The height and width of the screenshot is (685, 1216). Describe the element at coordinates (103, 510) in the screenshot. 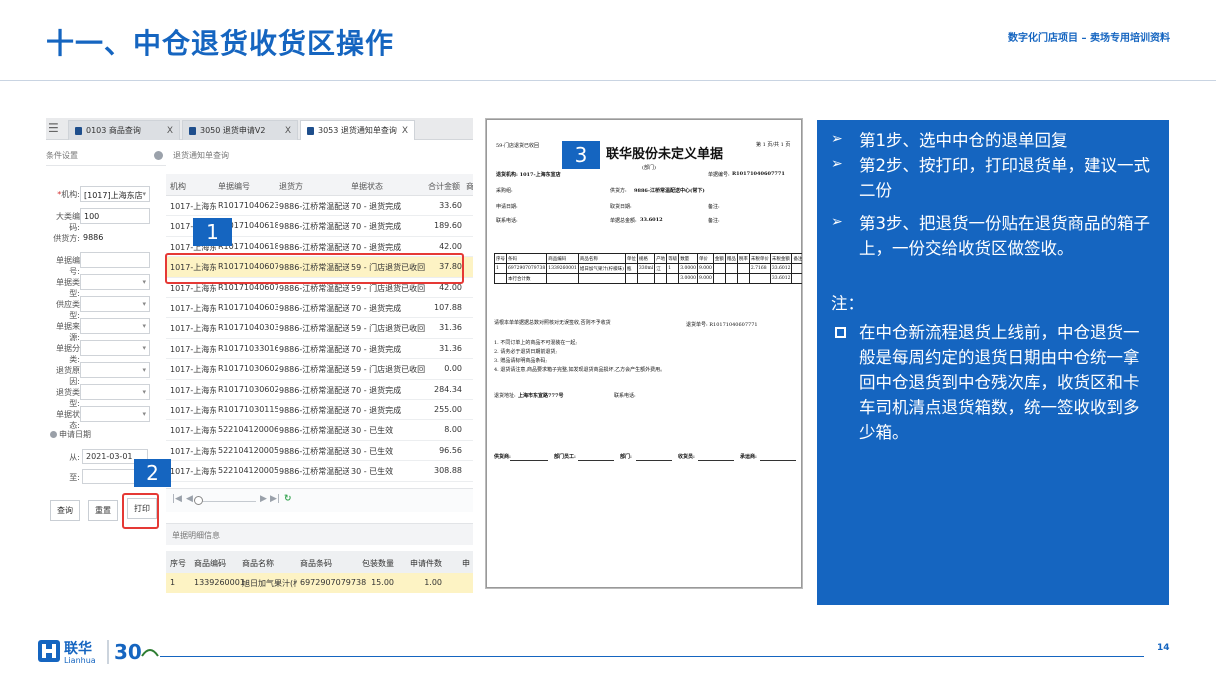

I see `reset-button: 重置` at that location.